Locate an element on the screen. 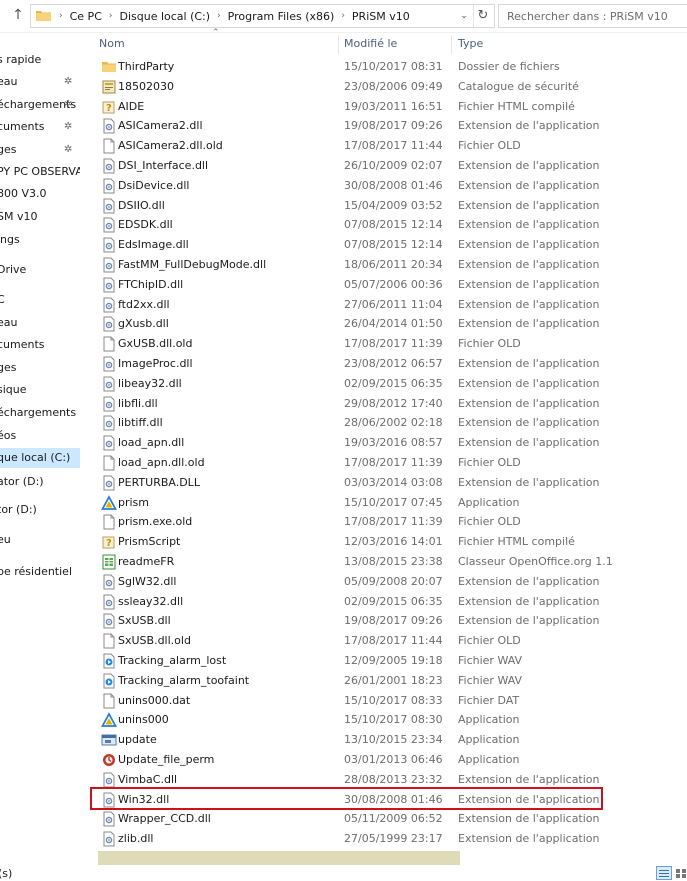 This screenshot has width=687, height=881. sidebar-item: eau is located at coordinates (40, 323).